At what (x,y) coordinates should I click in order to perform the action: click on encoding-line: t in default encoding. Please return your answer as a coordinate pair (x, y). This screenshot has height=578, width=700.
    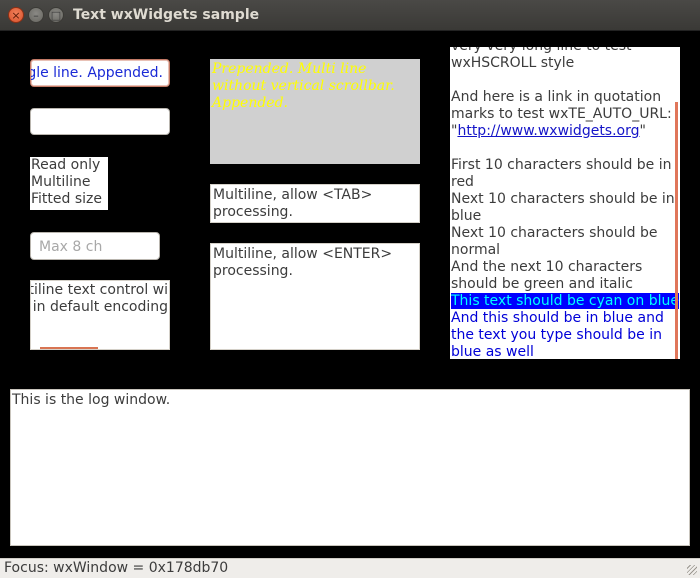
    Looking at the image, I should click on (99, 307).